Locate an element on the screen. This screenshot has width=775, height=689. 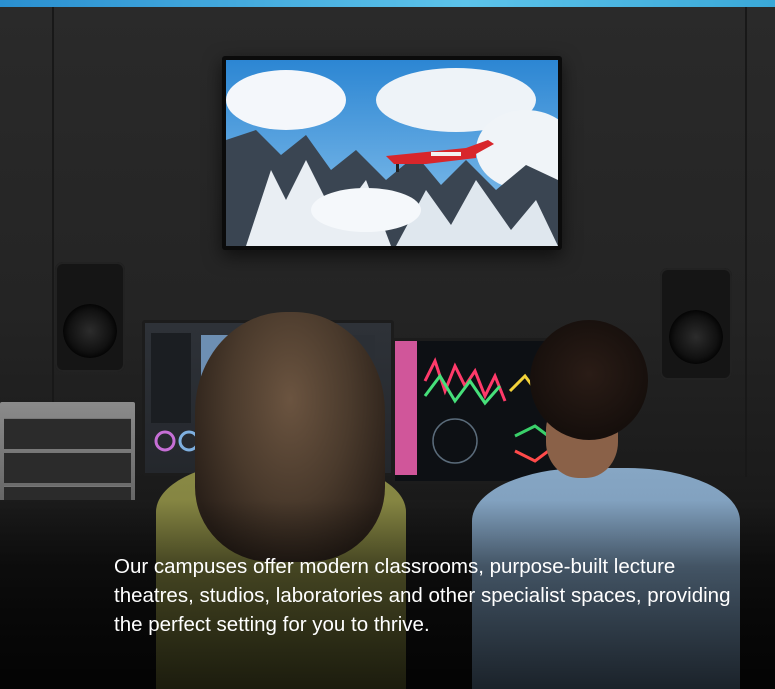
right-speaker is located at coordinates (696, 324).